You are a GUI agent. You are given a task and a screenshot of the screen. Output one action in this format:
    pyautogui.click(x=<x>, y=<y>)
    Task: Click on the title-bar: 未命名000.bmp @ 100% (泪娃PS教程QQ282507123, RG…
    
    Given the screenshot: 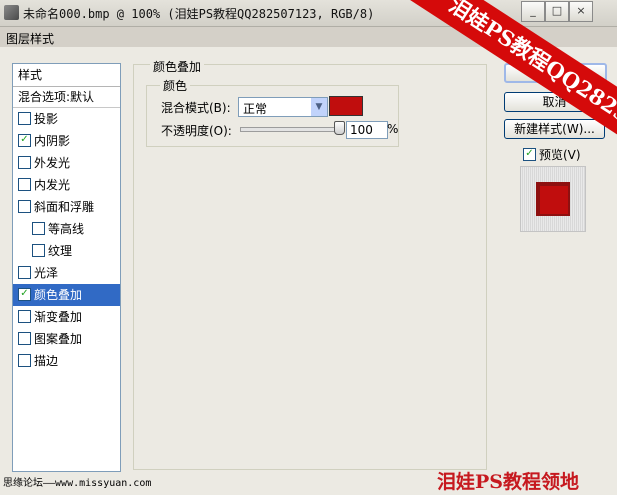 What is the action you would take?
    pyautogui.click(x=308, y=13)
    